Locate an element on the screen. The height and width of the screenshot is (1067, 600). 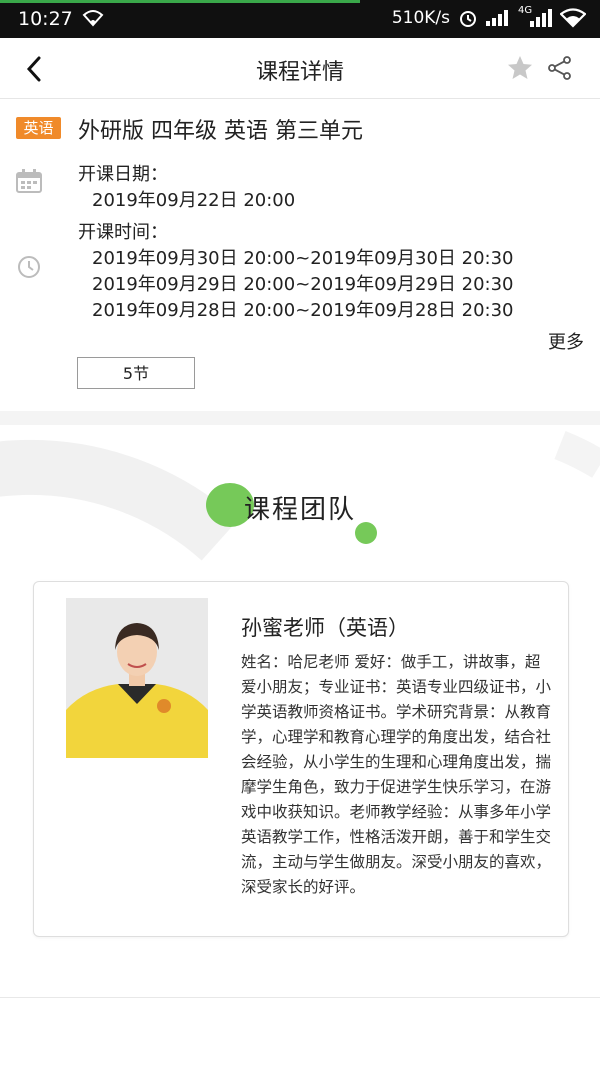
favorite-button is located at coordinates (520, 68).